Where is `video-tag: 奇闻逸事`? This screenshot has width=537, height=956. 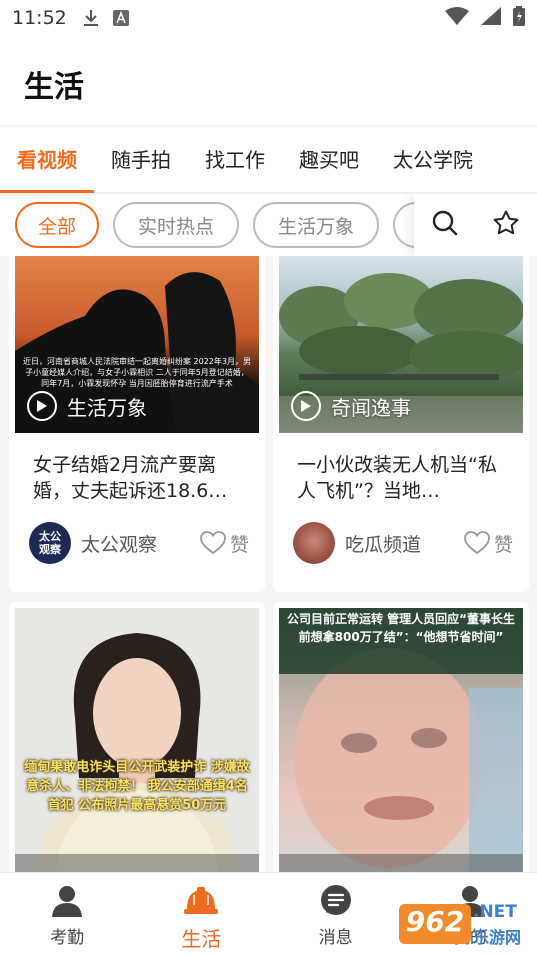
video-tag: 奇闻逸事 is located at coordinates (351, 406).